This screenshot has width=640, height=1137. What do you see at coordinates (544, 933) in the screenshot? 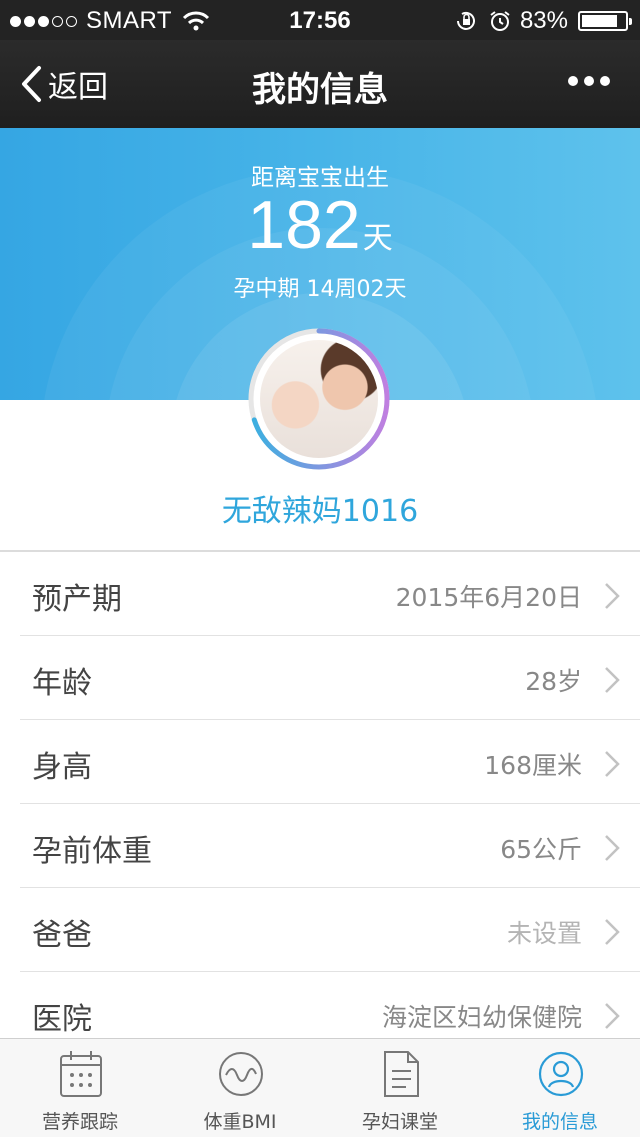
I see `row-value: 未设置` at bounding box center [544, 933].